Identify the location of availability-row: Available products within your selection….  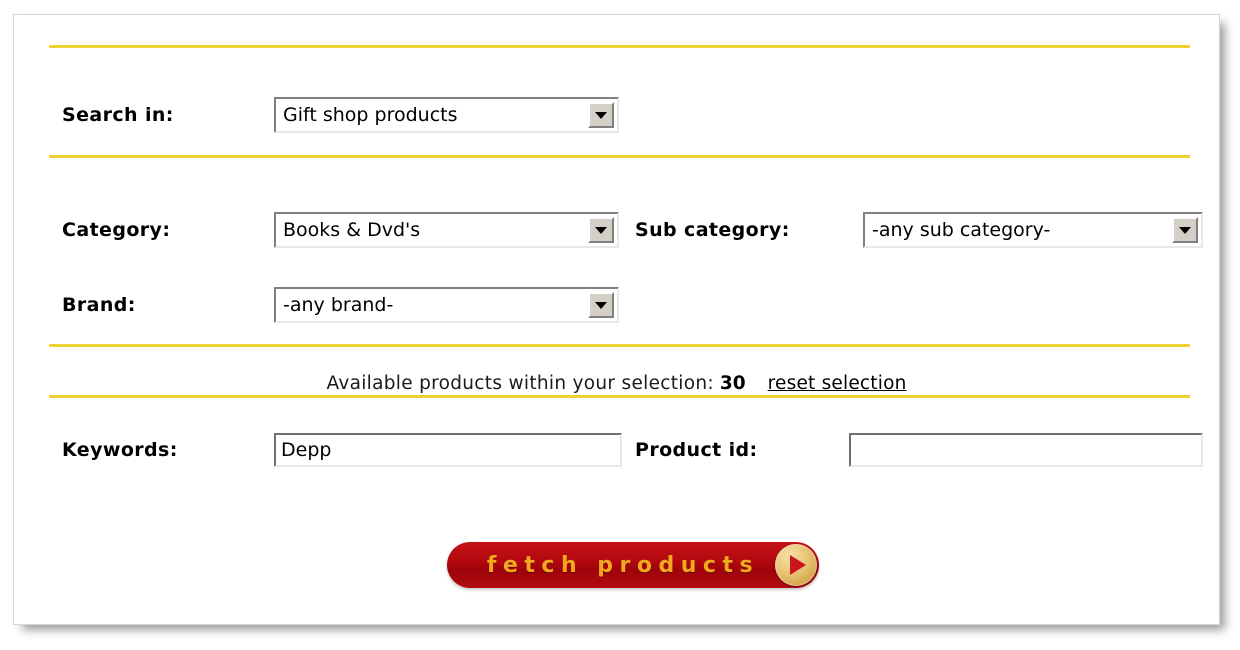
(616, 383).